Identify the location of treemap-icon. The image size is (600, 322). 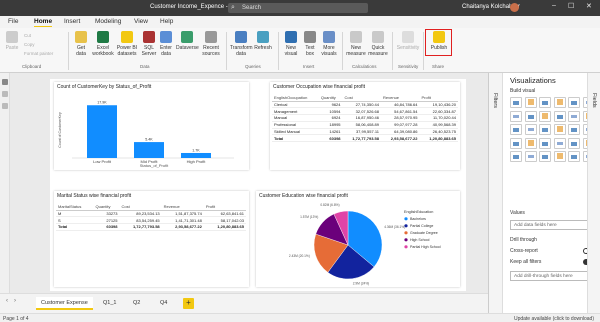
(530, 129).